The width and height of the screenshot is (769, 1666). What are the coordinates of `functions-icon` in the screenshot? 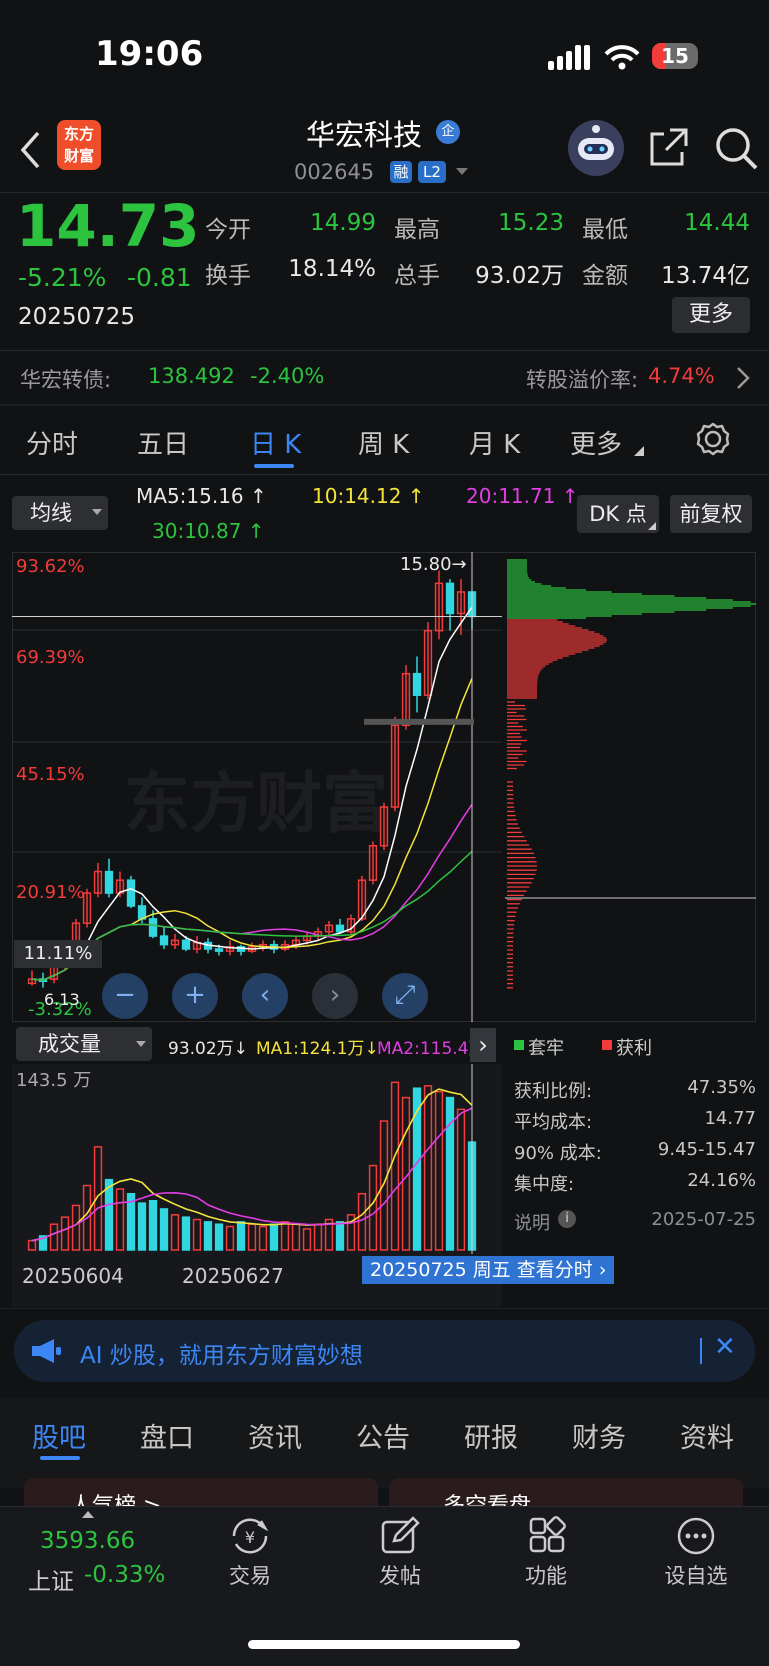 It's located at (548, 1536).